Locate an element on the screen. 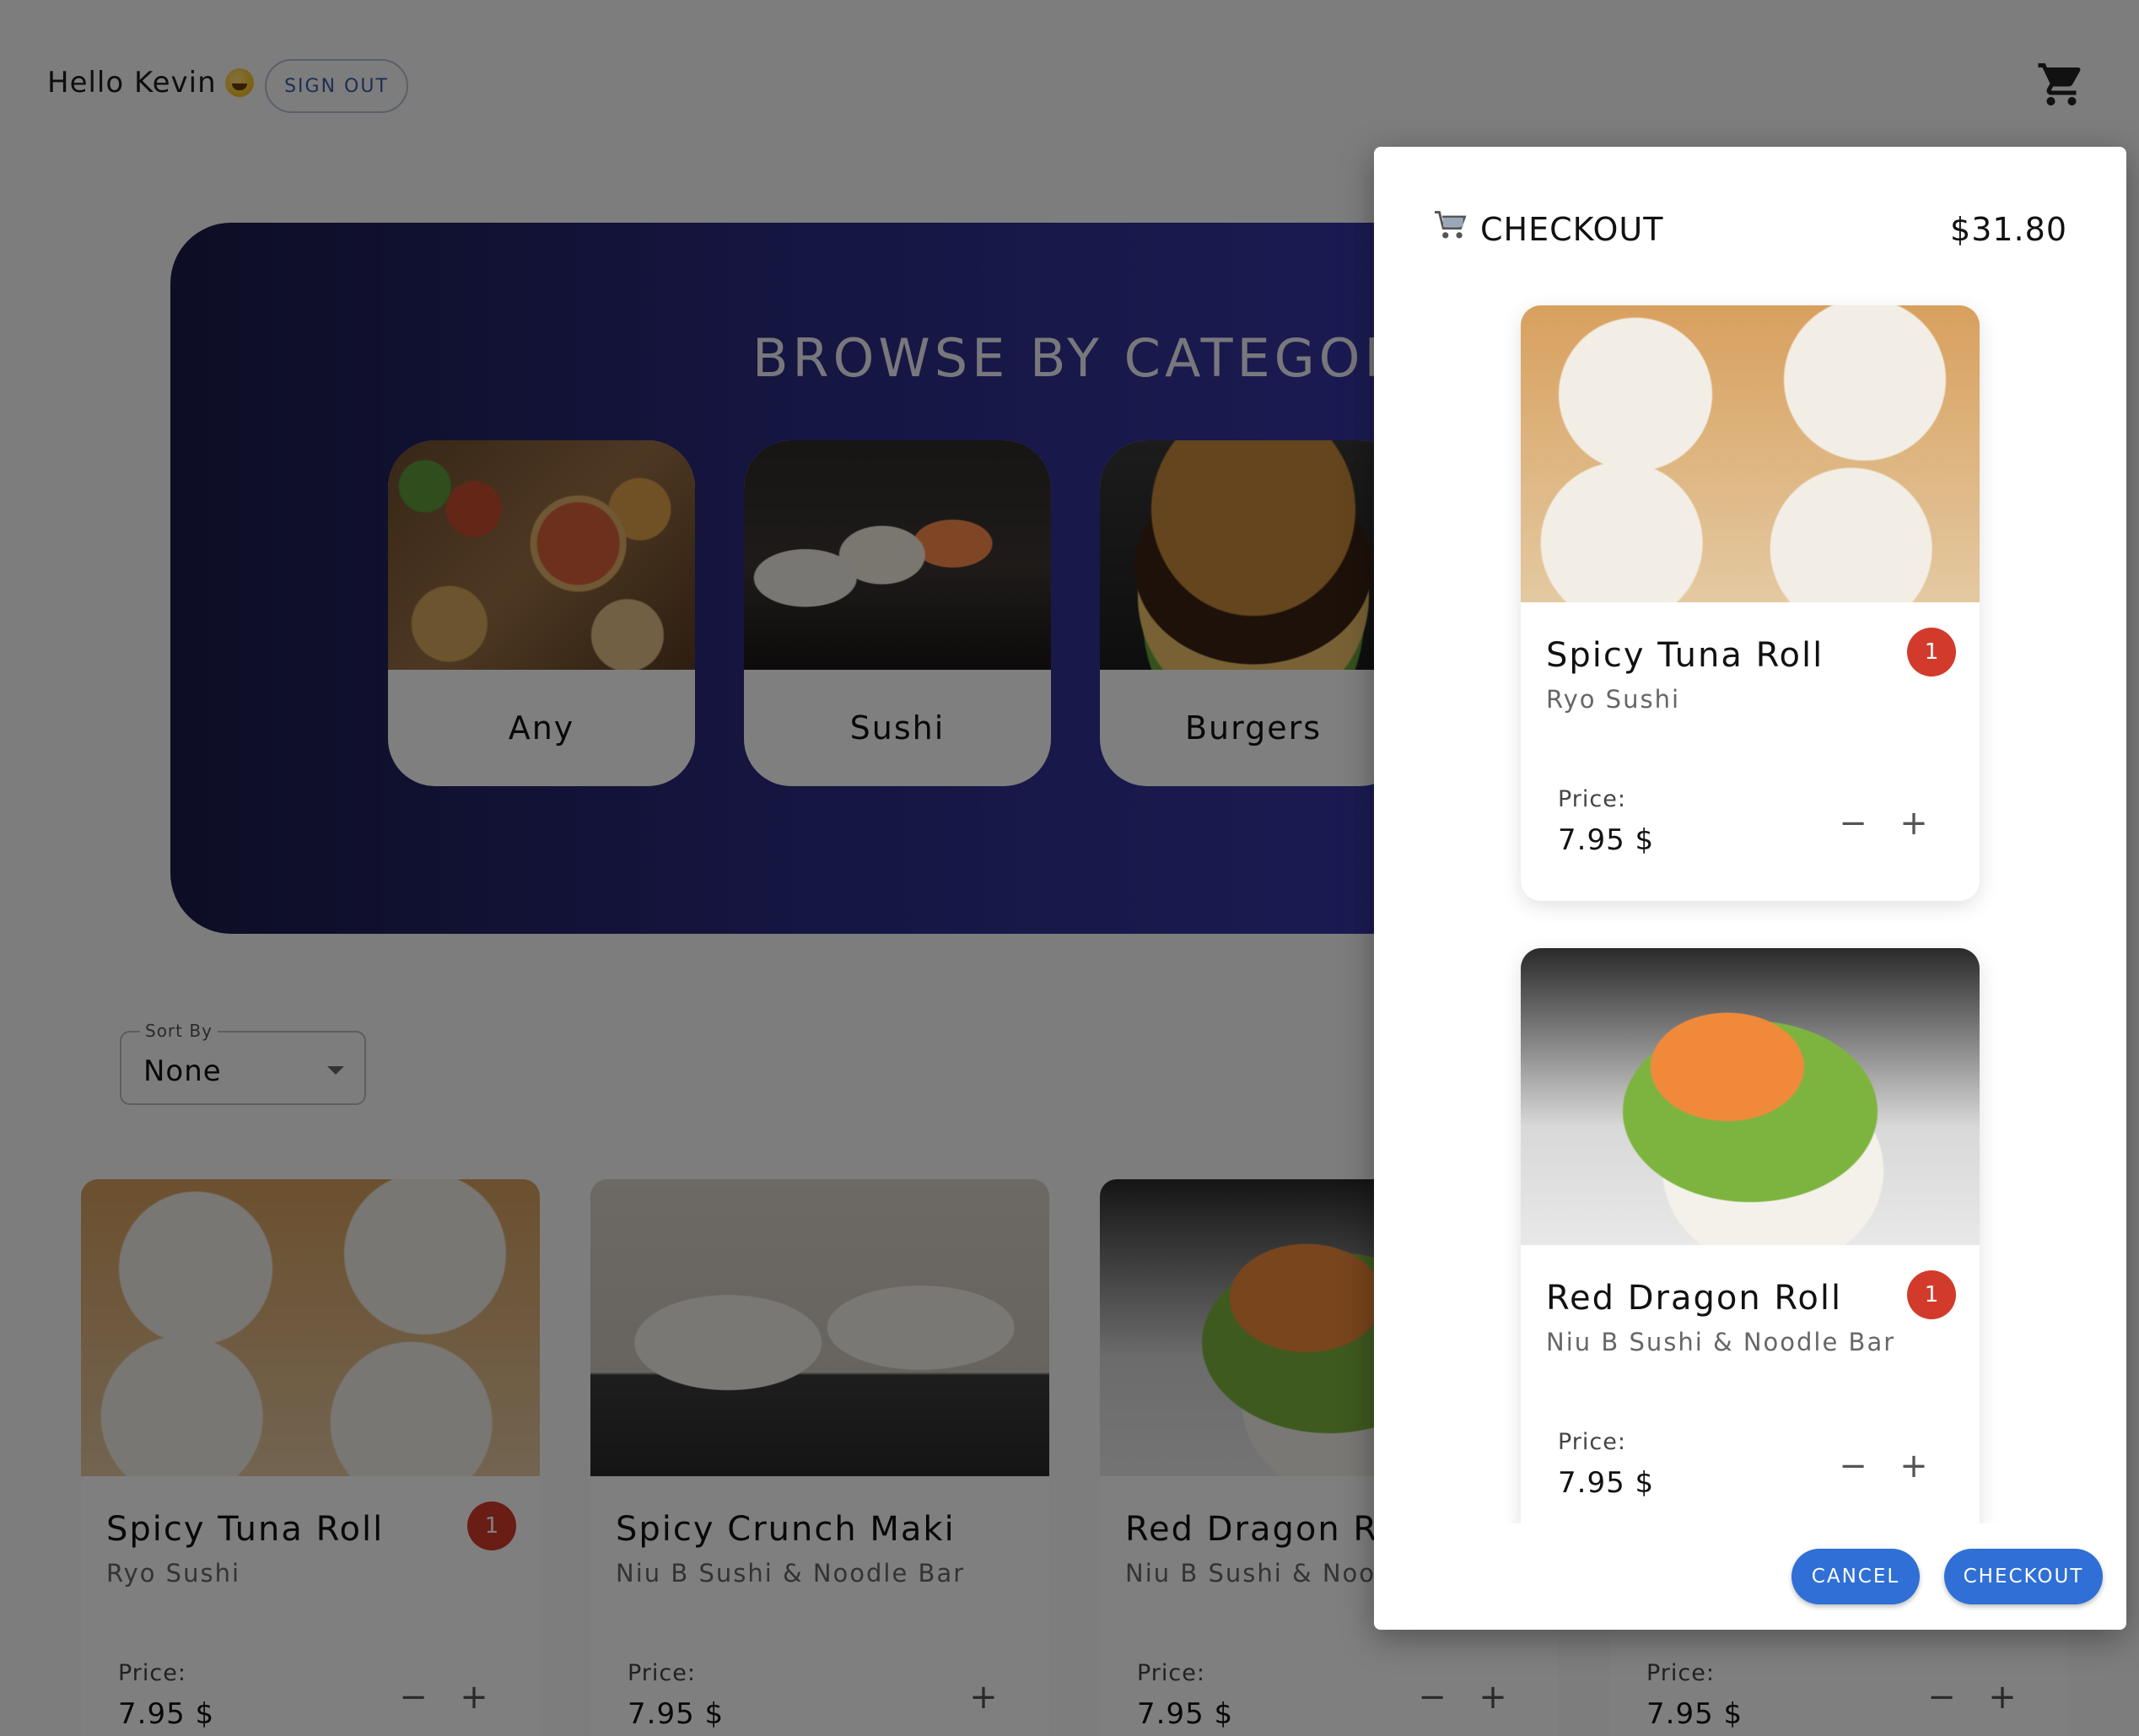 Image resolution: width=2139 pixels, height=1736 pixels. dialog-title: CHECKOUT is located at coordinates (1548, 230).